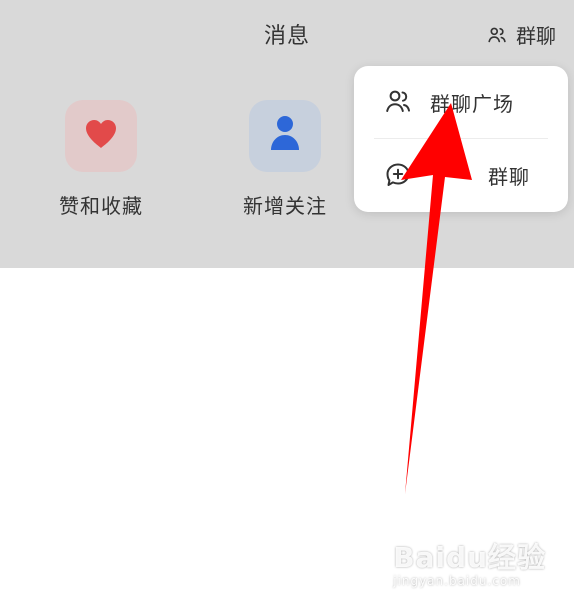 The image size is (574, 600). What do you see at coordinates (497, 35) in the screenshot?
I see `group-chat-icon` at bounding box center [497, 35].